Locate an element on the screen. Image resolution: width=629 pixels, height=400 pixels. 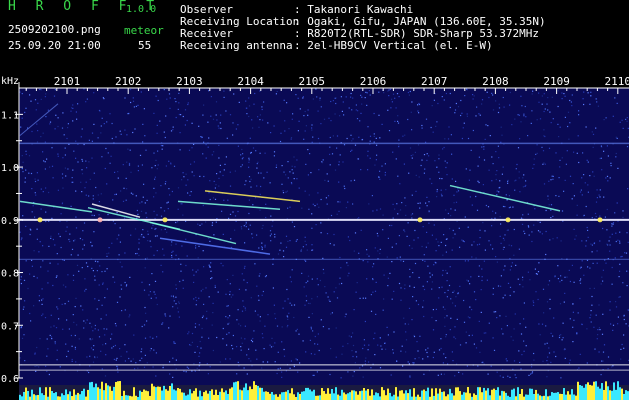
x-tick-label: 2105 is located at coordinates (312, 81).